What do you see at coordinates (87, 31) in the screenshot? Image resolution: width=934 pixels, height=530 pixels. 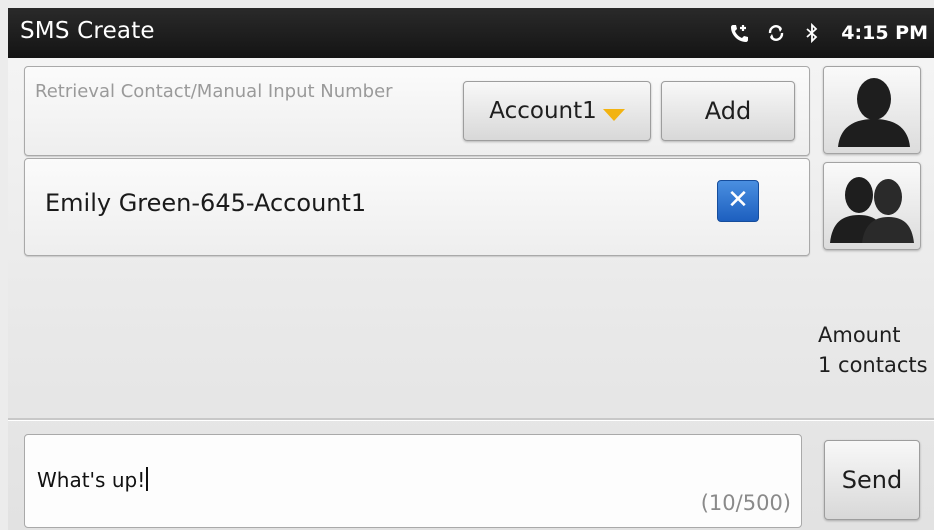 I see `page-title: SMS Create` at bounding box center [87, 31].